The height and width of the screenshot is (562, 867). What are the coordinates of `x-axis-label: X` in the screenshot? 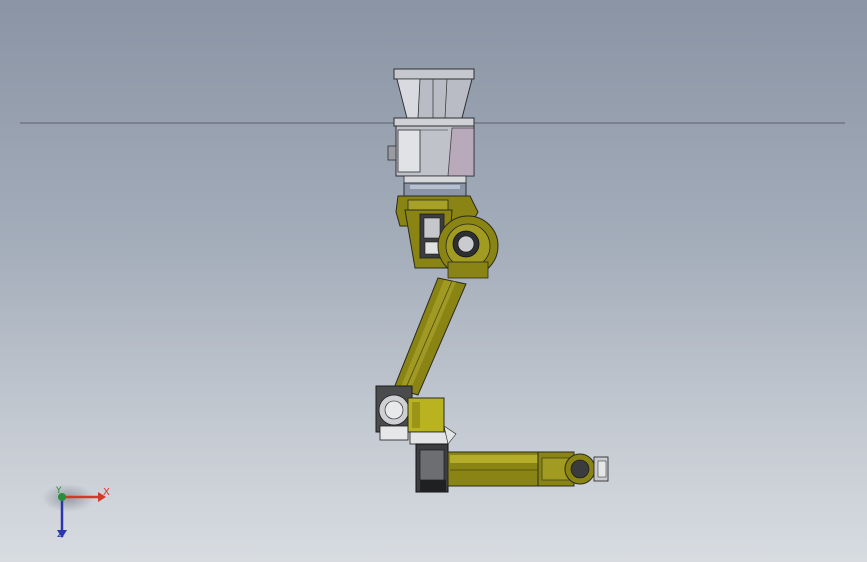 It's located at (106, 492).